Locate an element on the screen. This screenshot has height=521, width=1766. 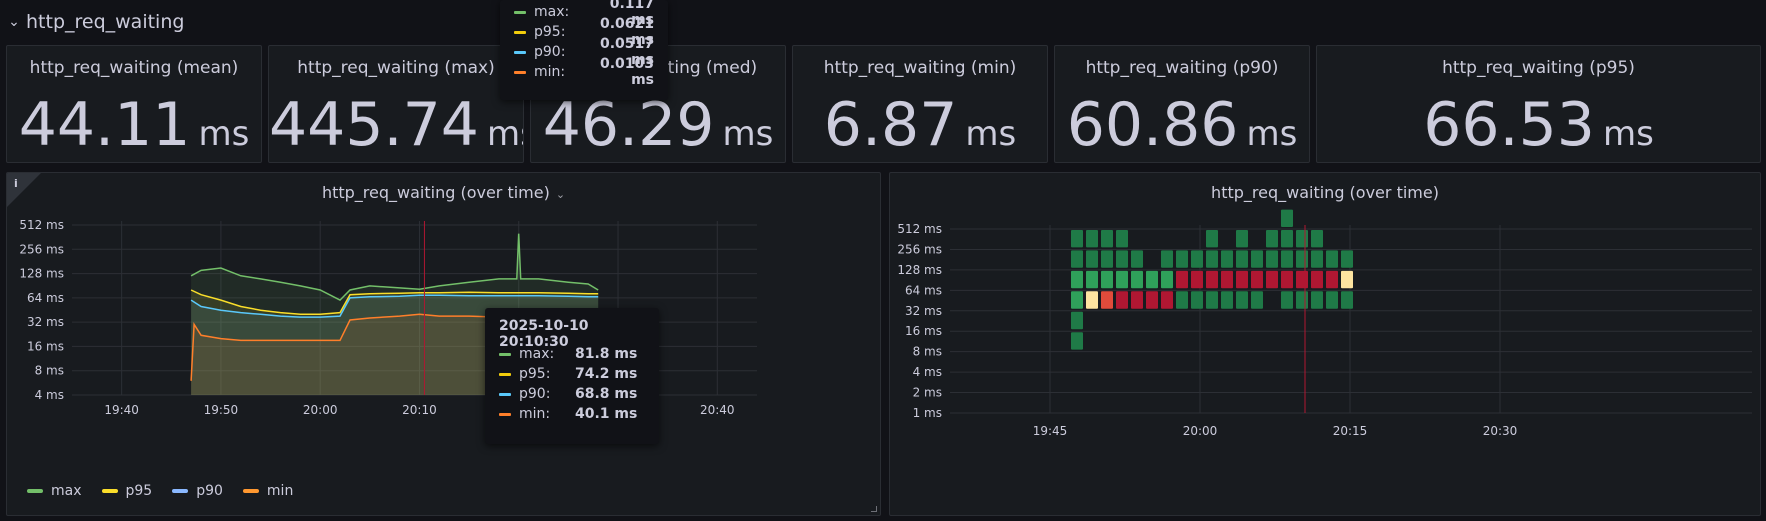
stat-number: 46.29 is located at coordinates (628, 125).